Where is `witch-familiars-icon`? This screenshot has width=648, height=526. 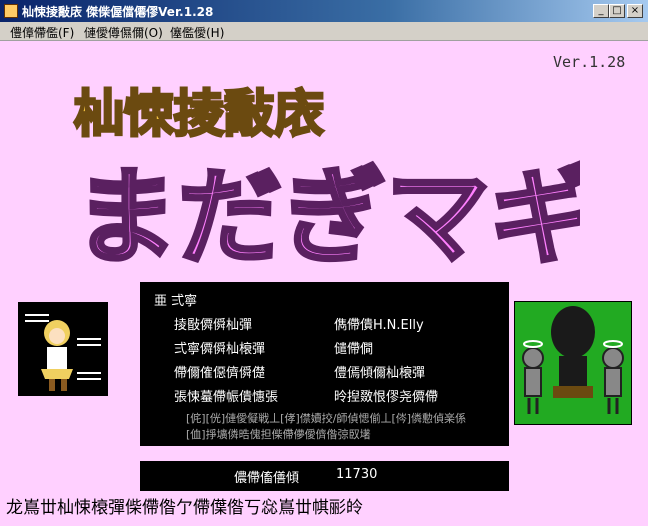 witch-familiars-icon is located at coordinates (573, 360).